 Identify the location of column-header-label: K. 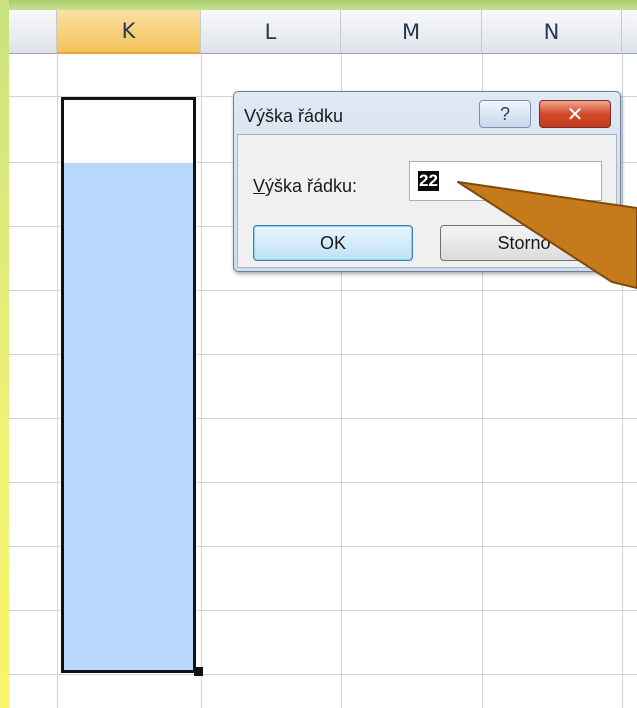
(128, 31).